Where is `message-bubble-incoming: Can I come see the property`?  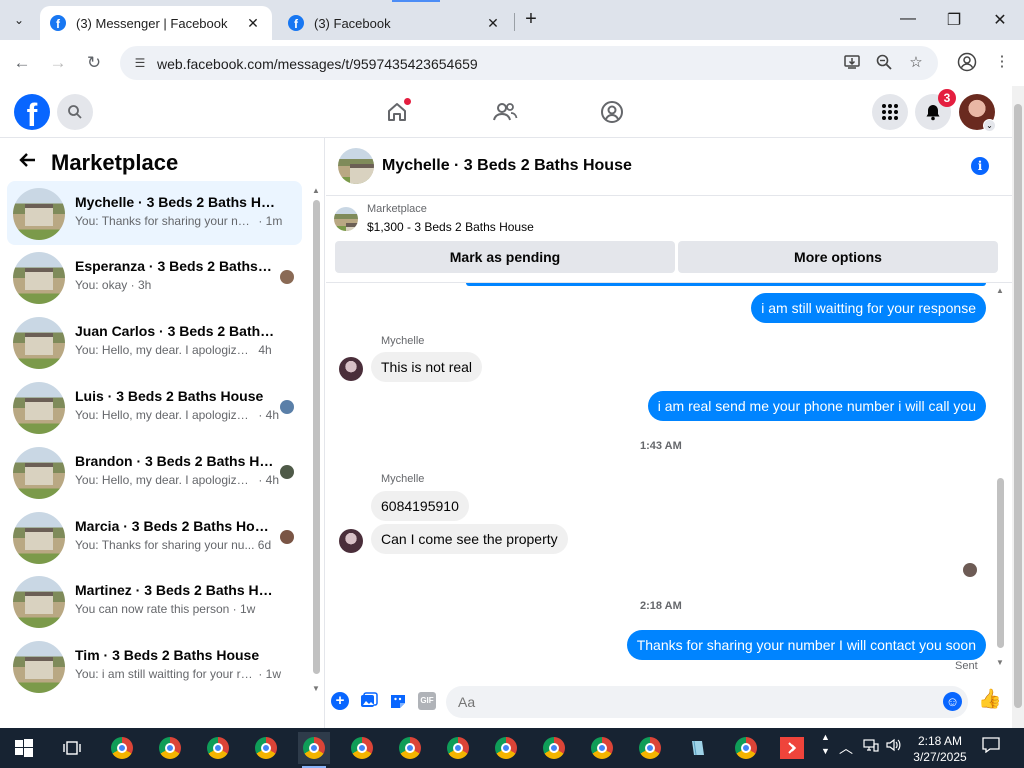 message-bubble-incoming: Can I come see the property is located at coordinates (469, 539).